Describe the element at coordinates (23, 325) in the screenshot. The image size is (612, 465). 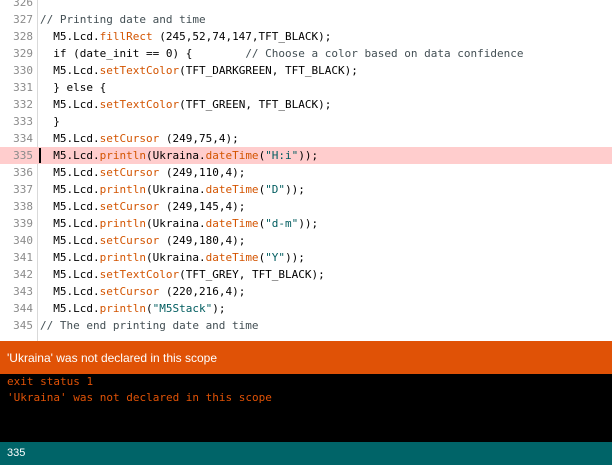
I see `line-number: 345` at that location.